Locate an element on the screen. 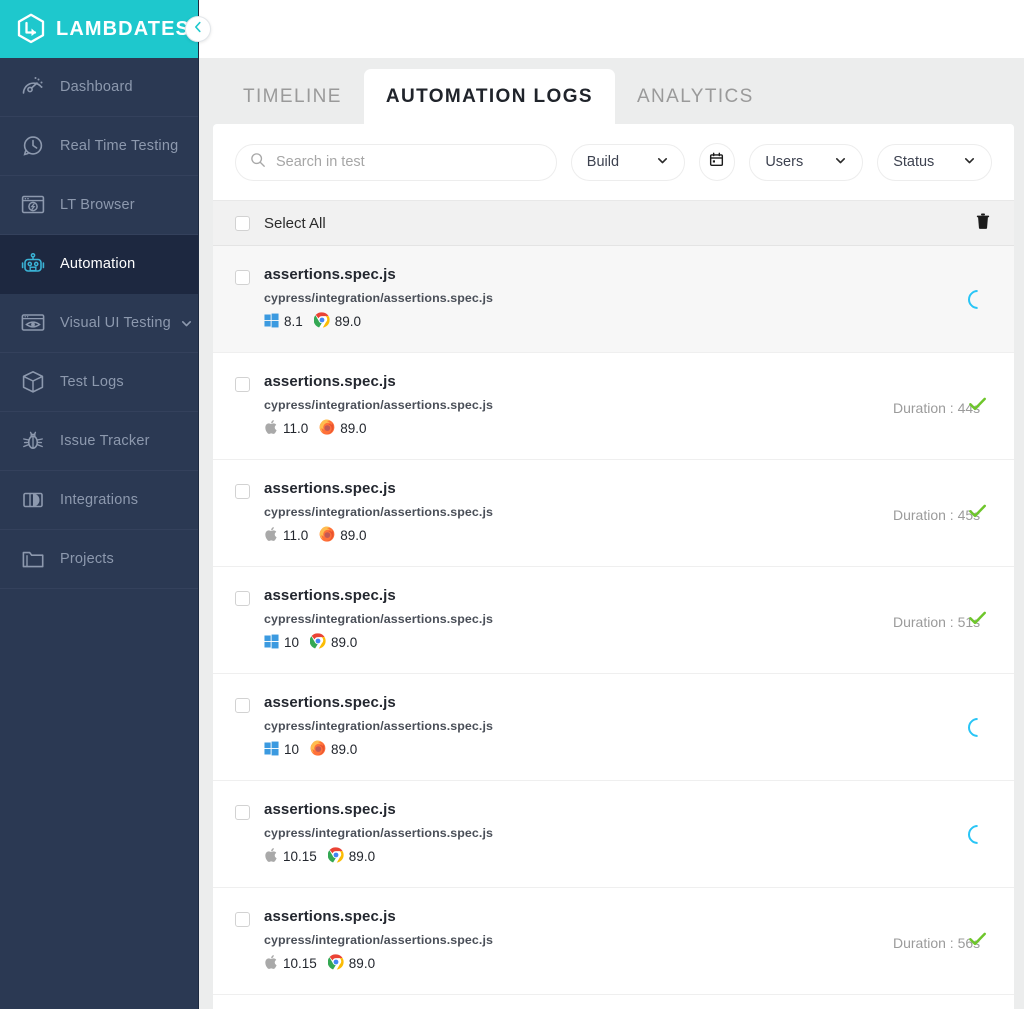  sidebar-item-dashboard: Dashboard is located at coordinates (99, 87).